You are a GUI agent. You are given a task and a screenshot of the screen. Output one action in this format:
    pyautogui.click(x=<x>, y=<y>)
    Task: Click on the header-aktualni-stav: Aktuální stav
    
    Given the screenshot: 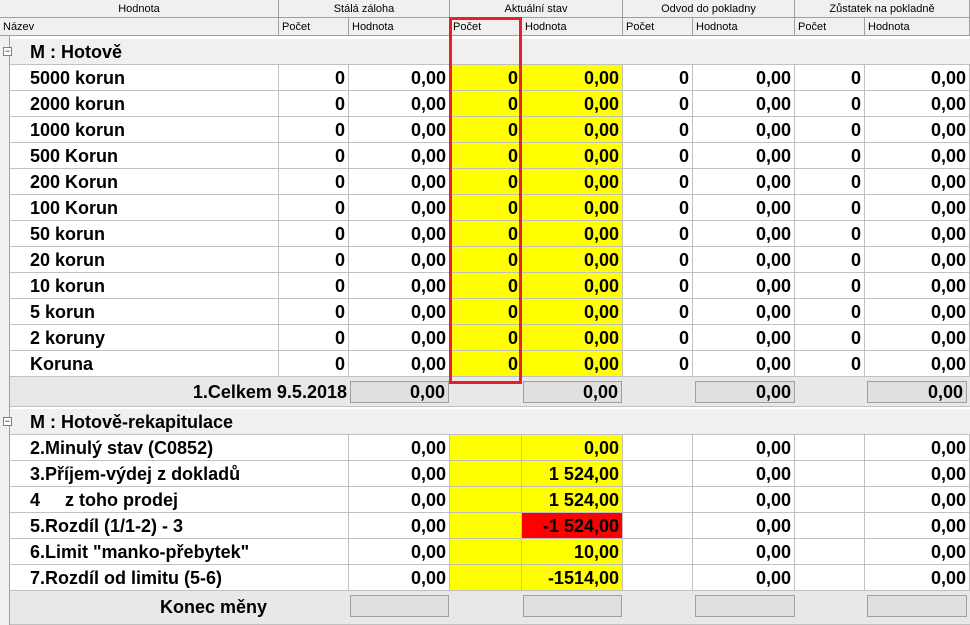 What is the action you would take?
    pyautogui.click(x=536, y=9)
    